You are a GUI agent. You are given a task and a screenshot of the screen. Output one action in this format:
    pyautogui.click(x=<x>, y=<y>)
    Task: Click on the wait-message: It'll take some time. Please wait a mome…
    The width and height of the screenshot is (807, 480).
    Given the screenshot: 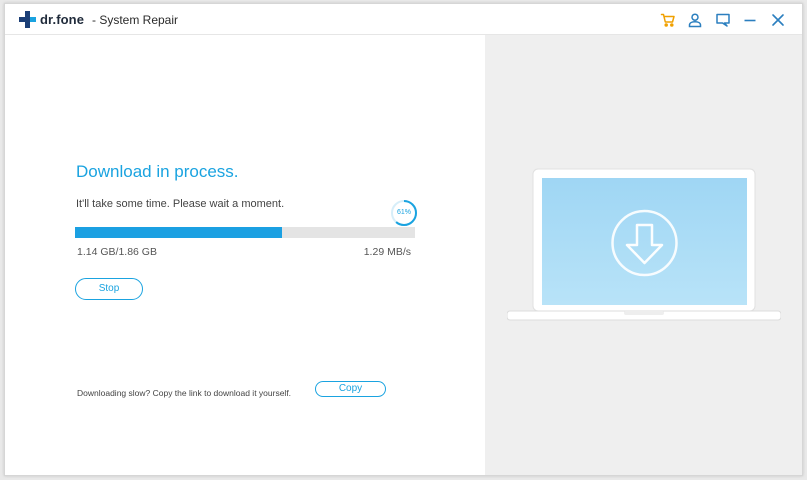 What is the action you would take?
    pyautogui.click(x=180, y=204)
    